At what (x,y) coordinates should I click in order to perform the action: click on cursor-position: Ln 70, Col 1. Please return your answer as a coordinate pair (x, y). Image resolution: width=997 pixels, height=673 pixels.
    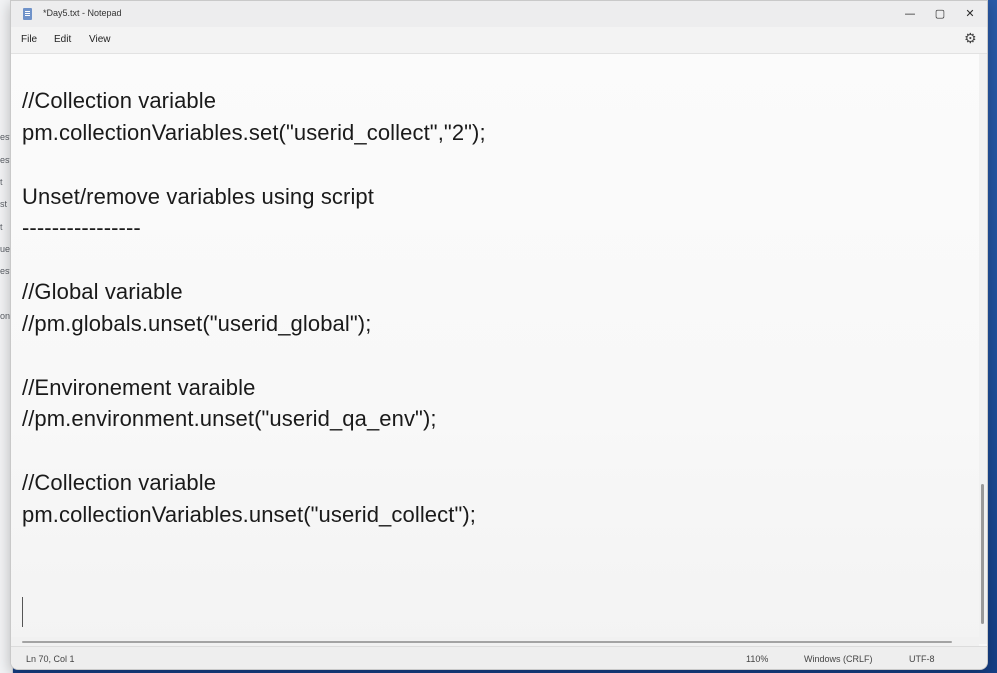
    Looking at the image, I should click on (50, 659).